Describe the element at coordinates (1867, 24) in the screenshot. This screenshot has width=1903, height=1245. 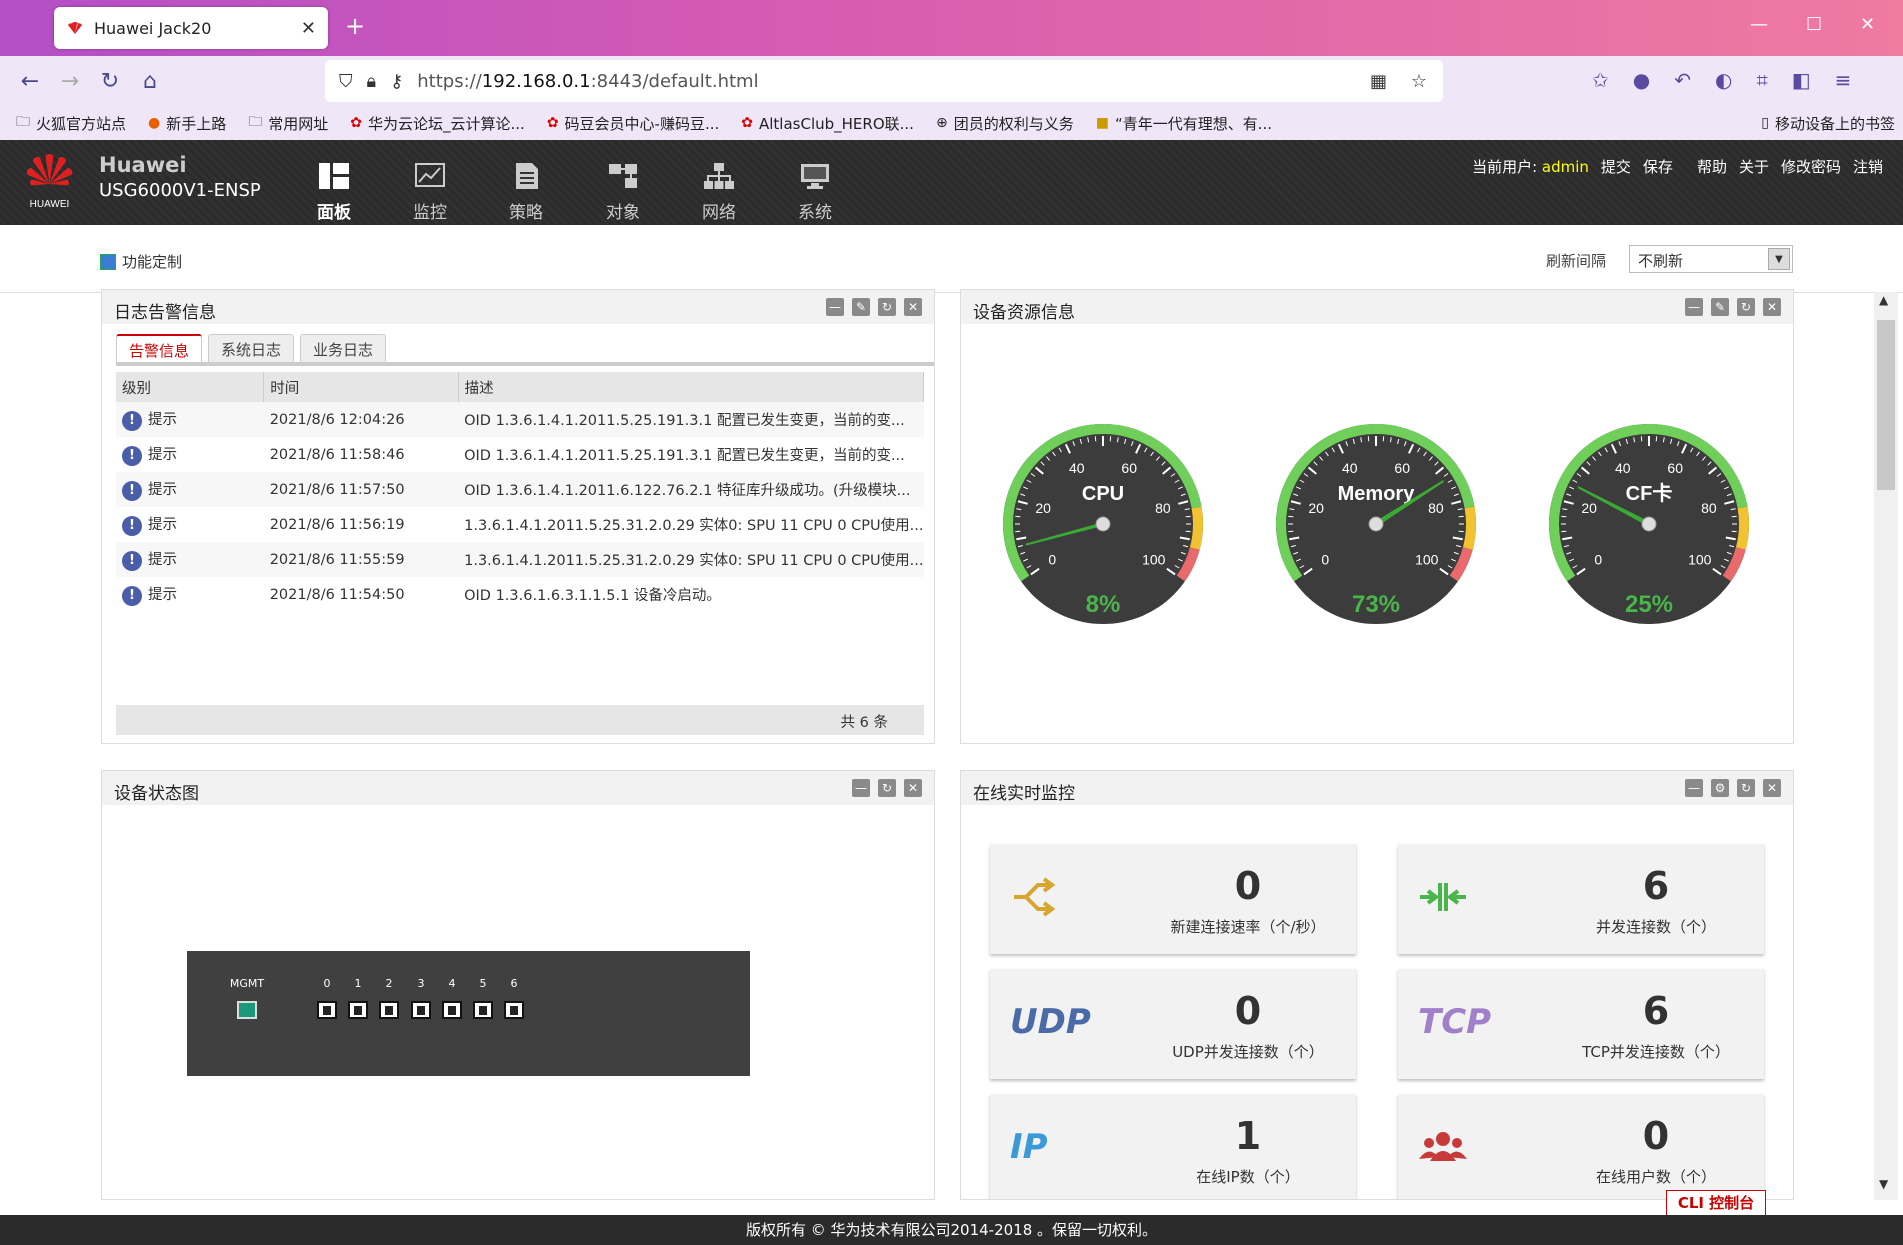
I see `close-window-icon: ✕` at that location.